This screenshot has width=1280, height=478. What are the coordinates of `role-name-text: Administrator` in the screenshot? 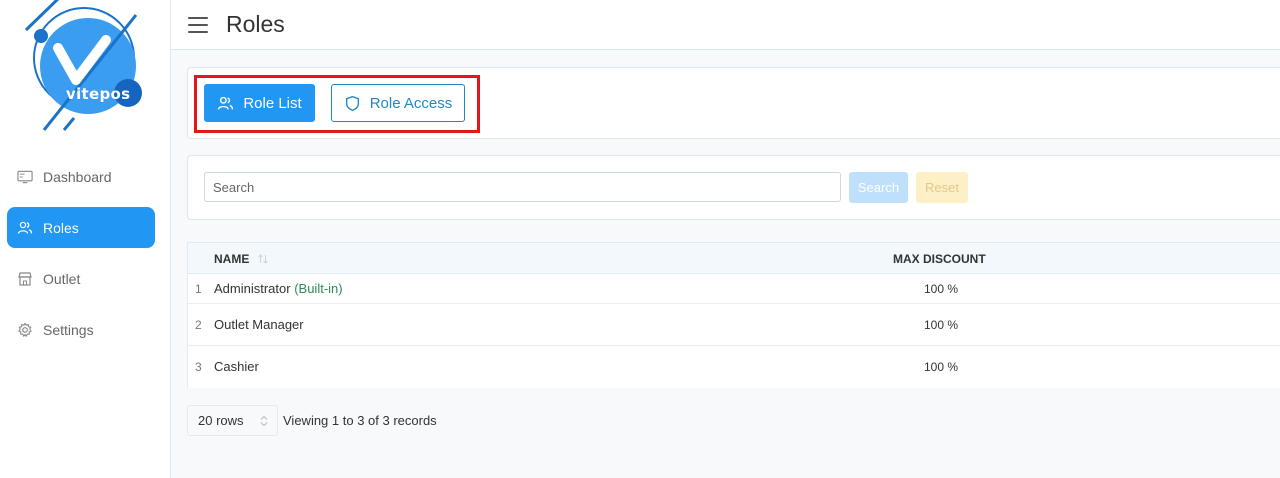 It's located at (252, 288).